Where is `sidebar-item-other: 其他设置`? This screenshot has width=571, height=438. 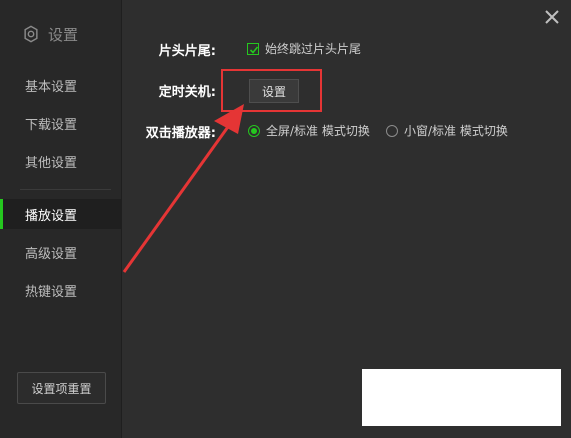
sidebar-item-other: 其他设置 is located at coordinates (60, 161).